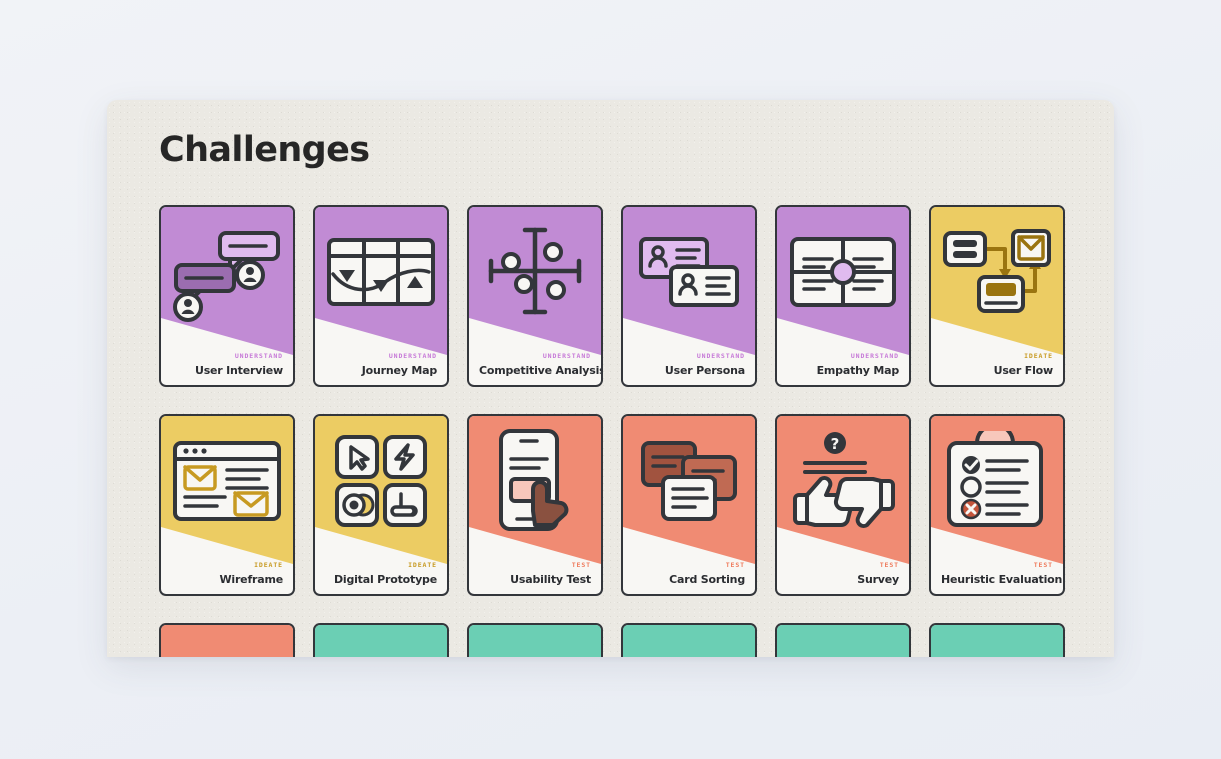 The height and width of the screenshot is (759, 1221). Describe the element at coordinates (227, 481) in the screenshot. I see `wireframe-window-icon` at that location.